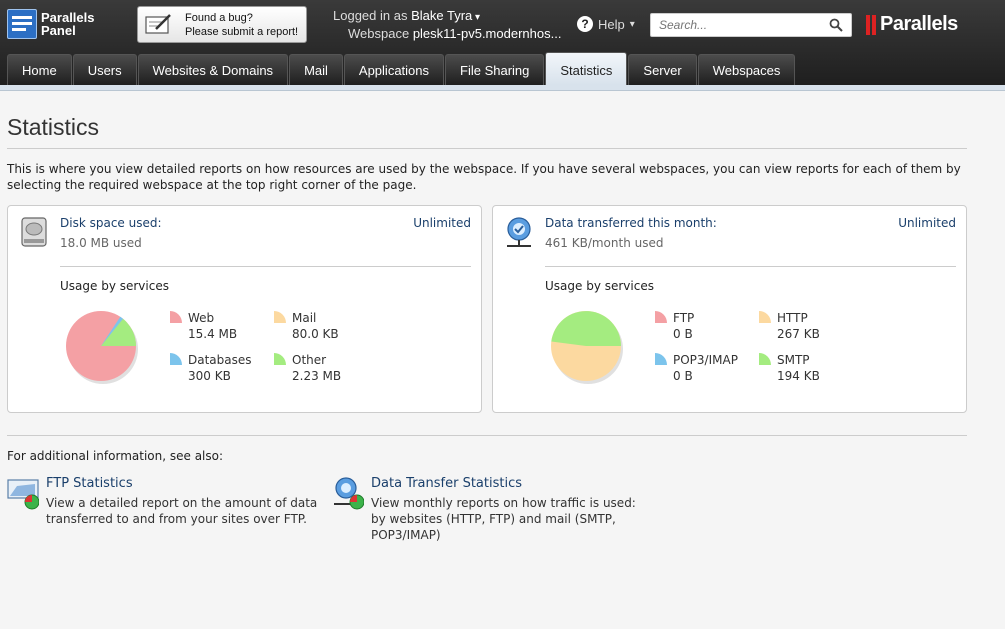 The width and height of the screenshot is (1005, 629). Describe the element at coordinates (280, 359) in the screenshot. I see `other-swatch` at that location.